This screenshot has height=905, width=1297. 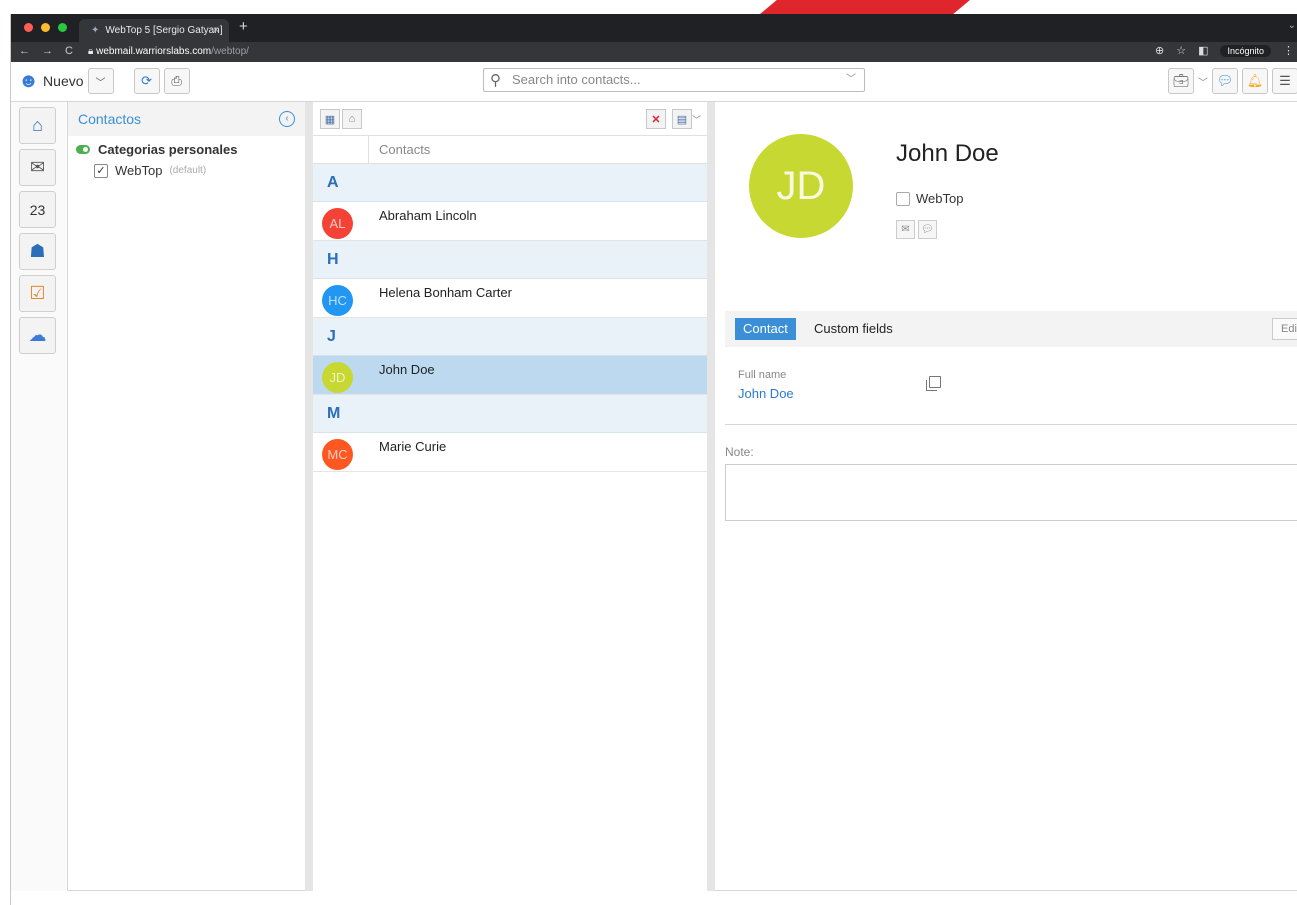 I want to click on briefcase-icon: 💼︎, so click(x=1181, y=81).